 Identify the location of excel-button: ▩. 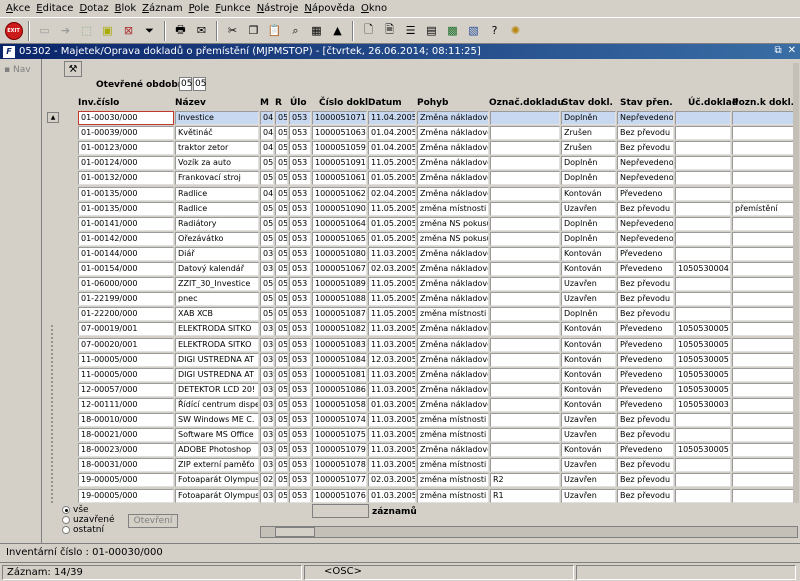
(452, 30).